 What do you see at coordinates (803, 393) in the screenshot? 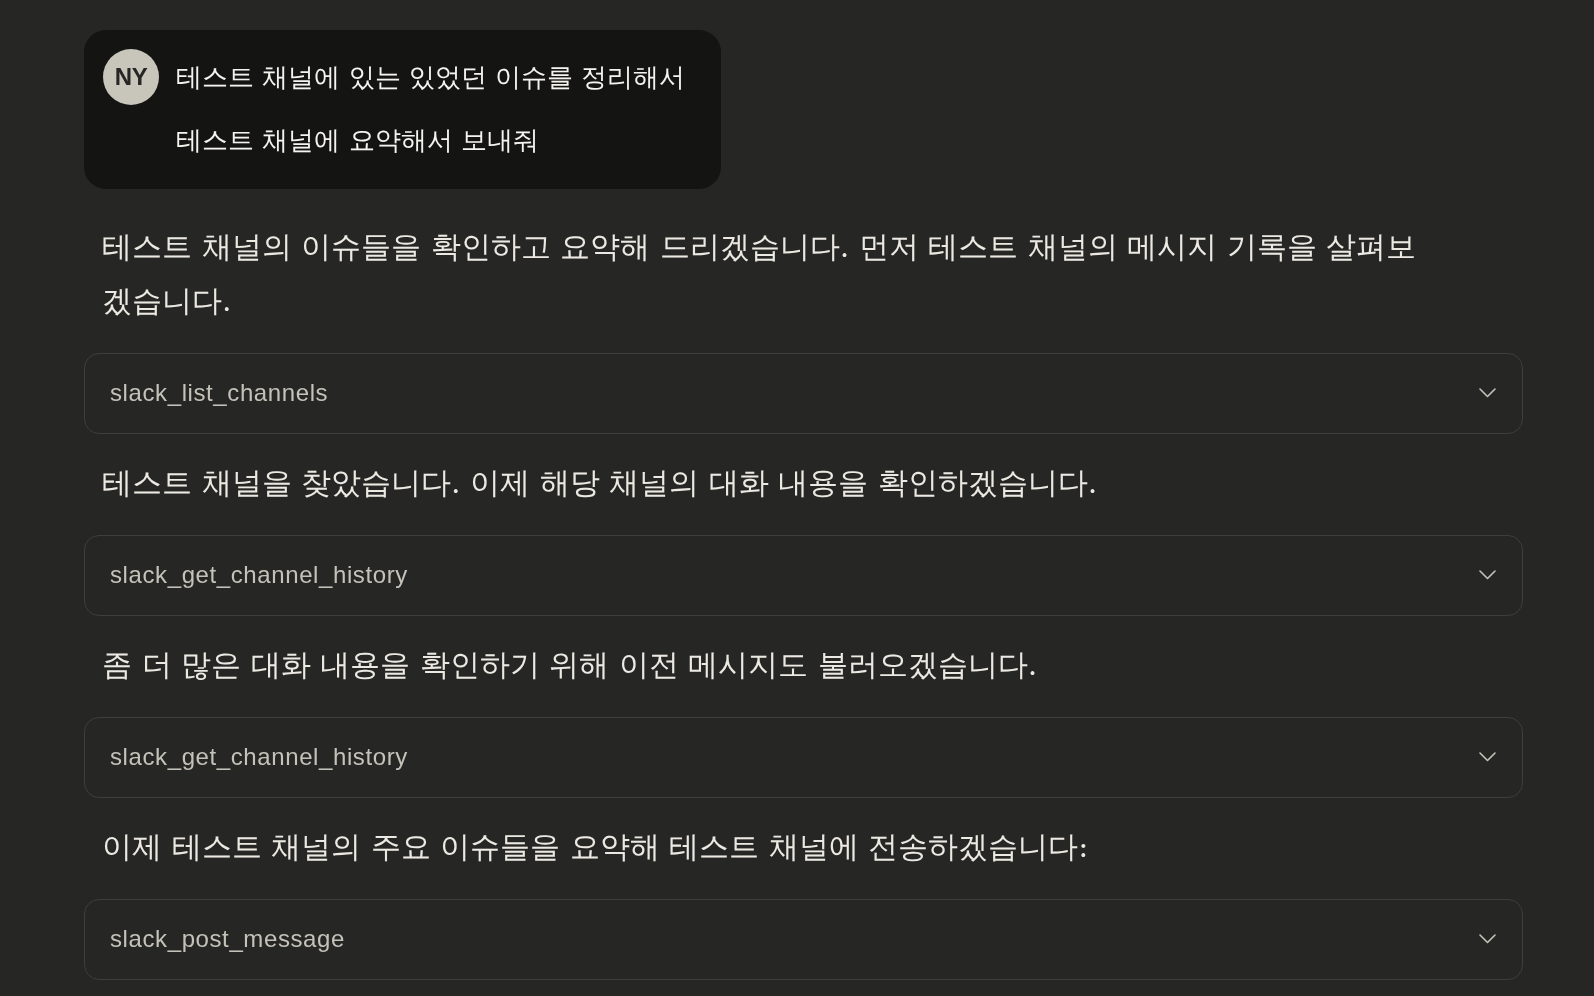
I see `tool-call-toggle: slack_list_channels` at bounding box center [803, 393].